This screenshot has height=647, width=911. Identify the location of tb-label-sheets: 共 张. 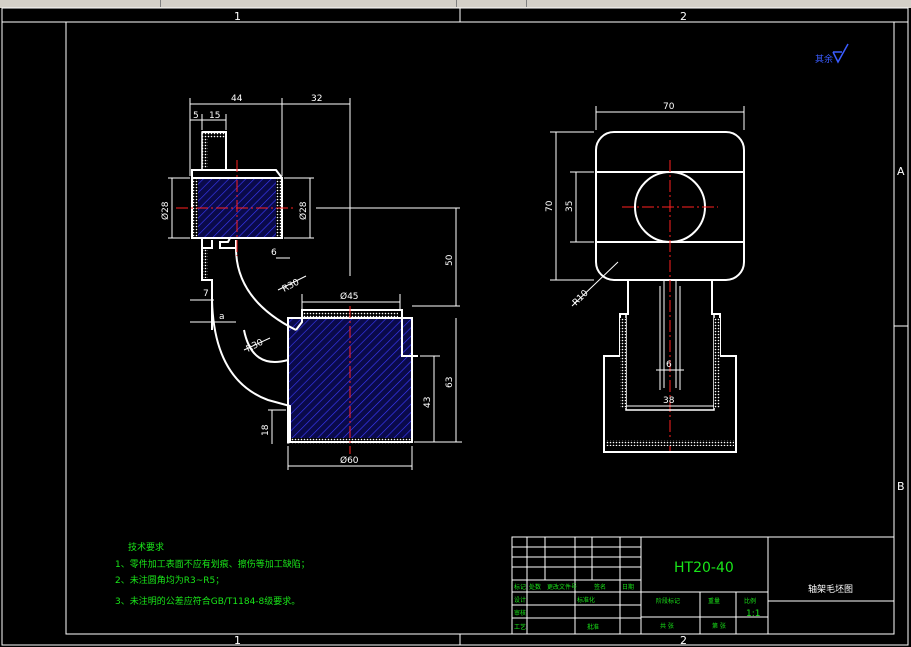
(667, 626).